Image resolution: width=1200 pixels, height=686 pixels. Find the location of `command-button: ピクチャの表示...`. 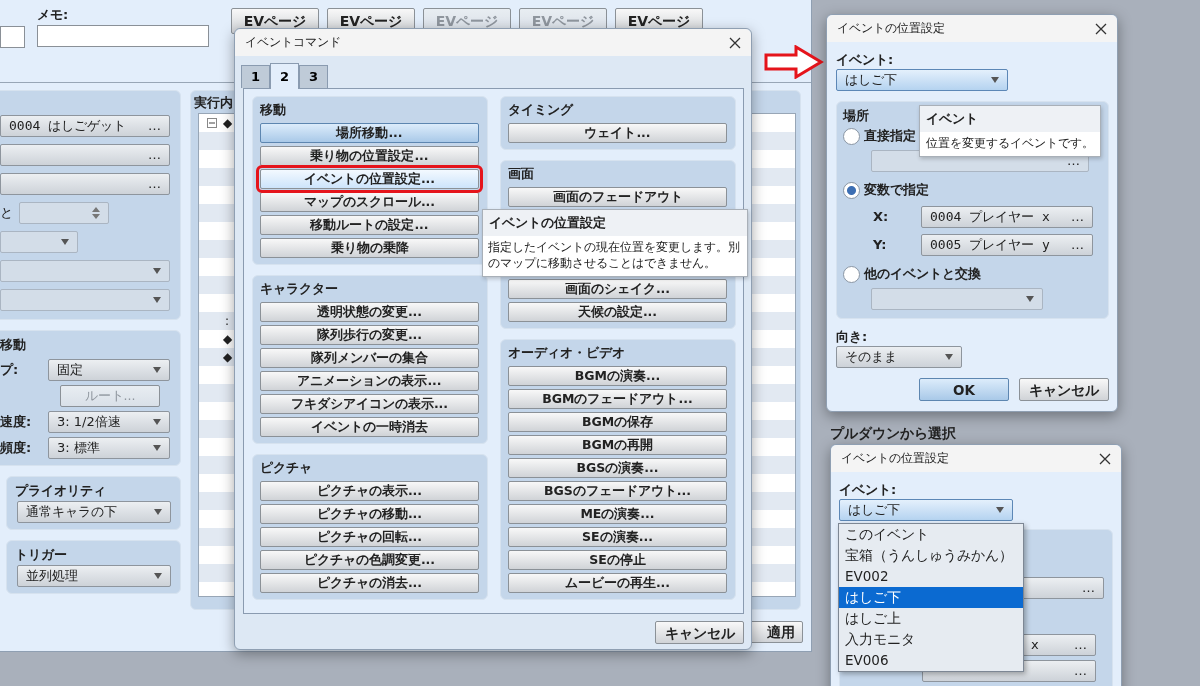

command-button: ピクチャの表示... is located at coordinates (369, 491).